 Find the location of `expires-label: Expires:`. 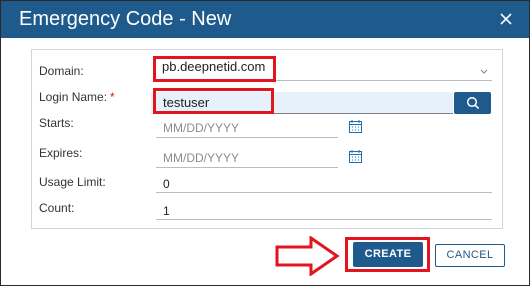

expires-label: Expires: is located at coordinates (61, 153).